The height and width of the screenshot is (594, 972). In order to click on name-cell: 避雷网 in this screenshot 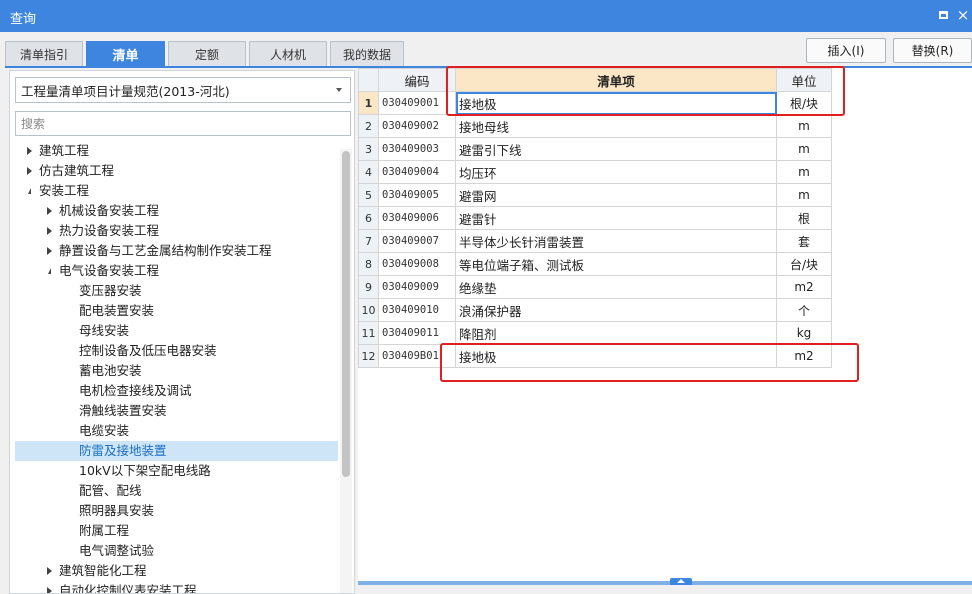, I will do `click(616, 195)`.